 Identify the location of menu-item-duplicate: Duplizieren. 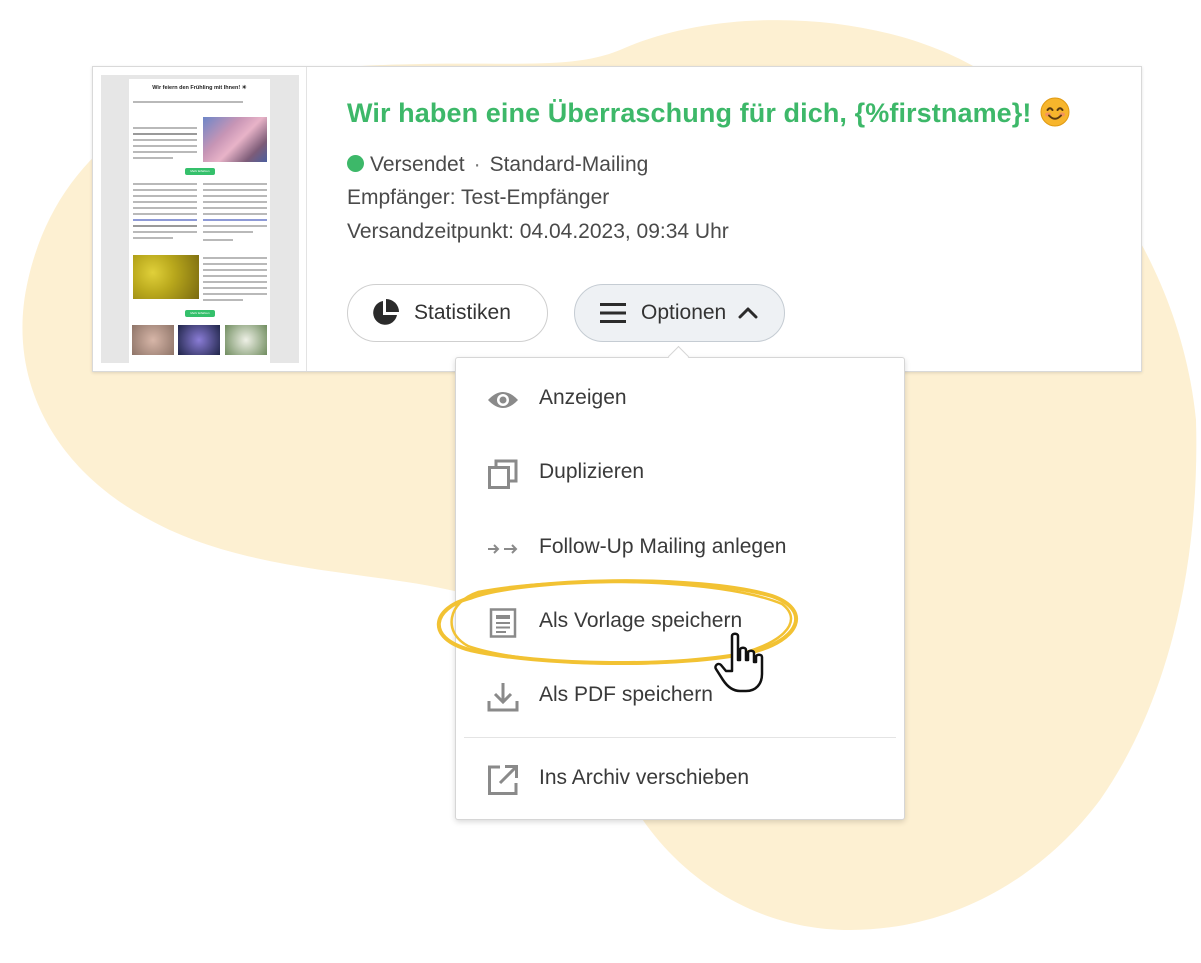
(680, 473).